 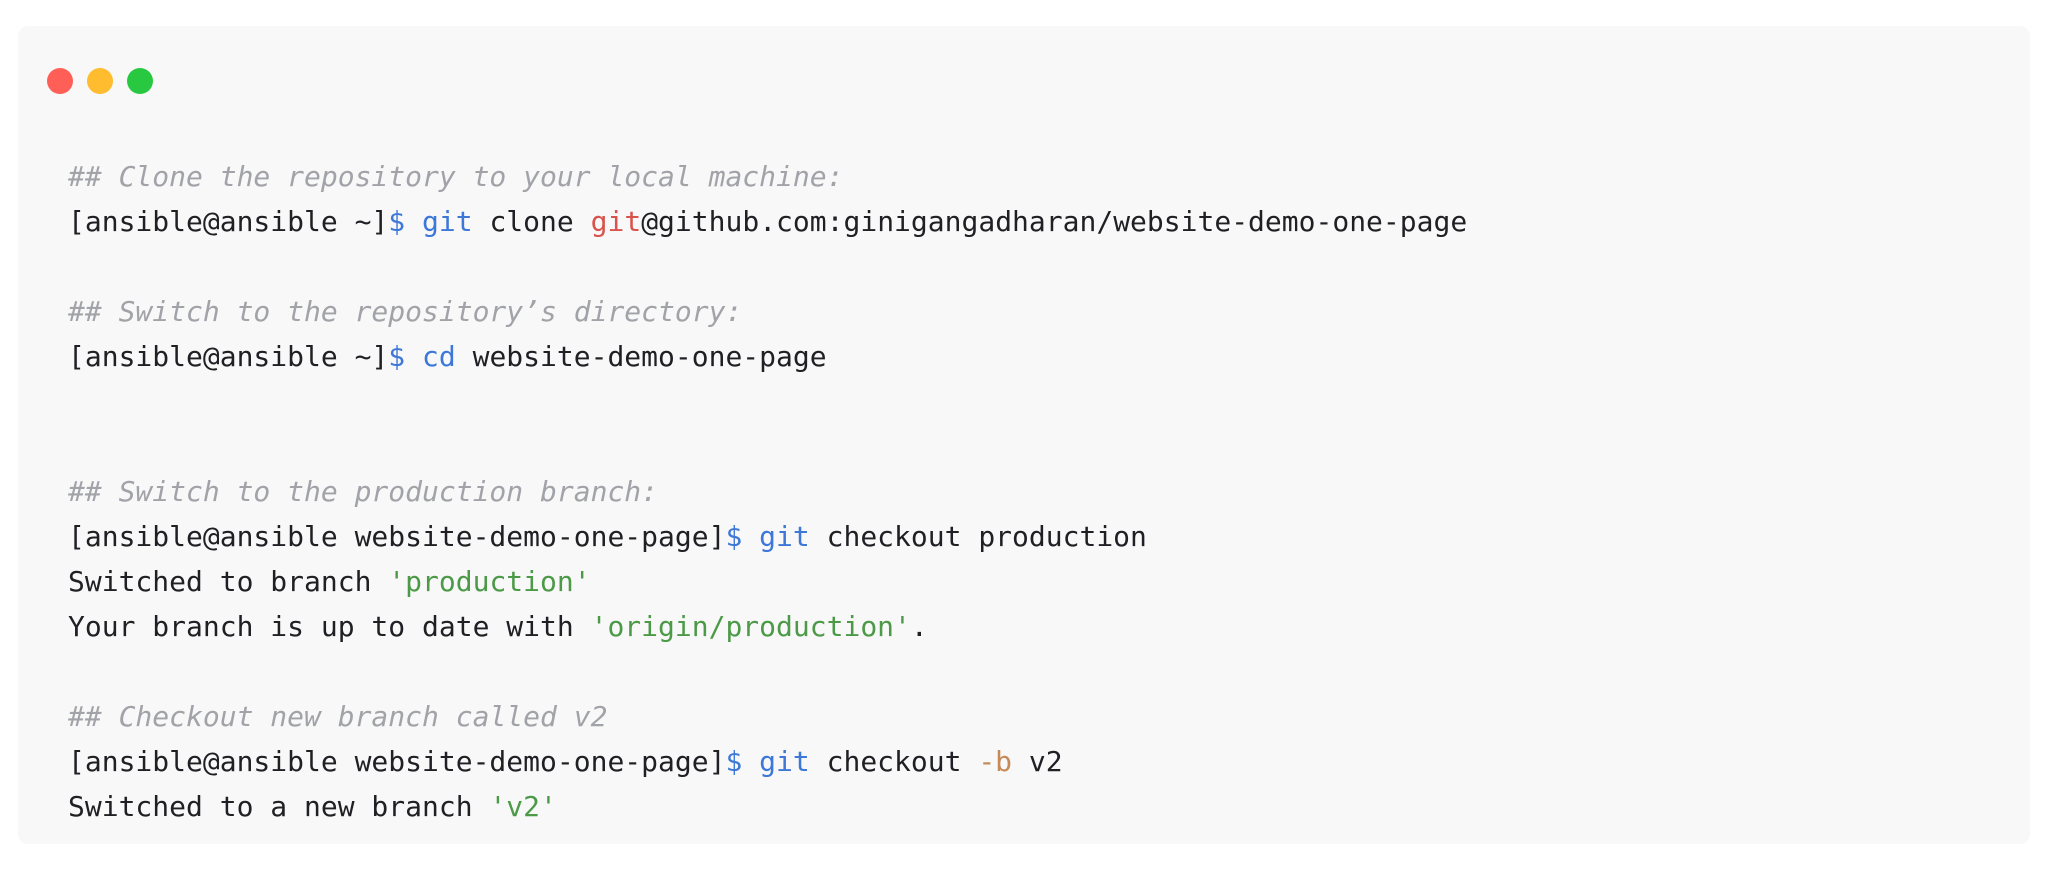 What do you see at coordinates (1037, 761) in the screenshot?
I see `segment-text: v2` at bounding box center [1037, 761].